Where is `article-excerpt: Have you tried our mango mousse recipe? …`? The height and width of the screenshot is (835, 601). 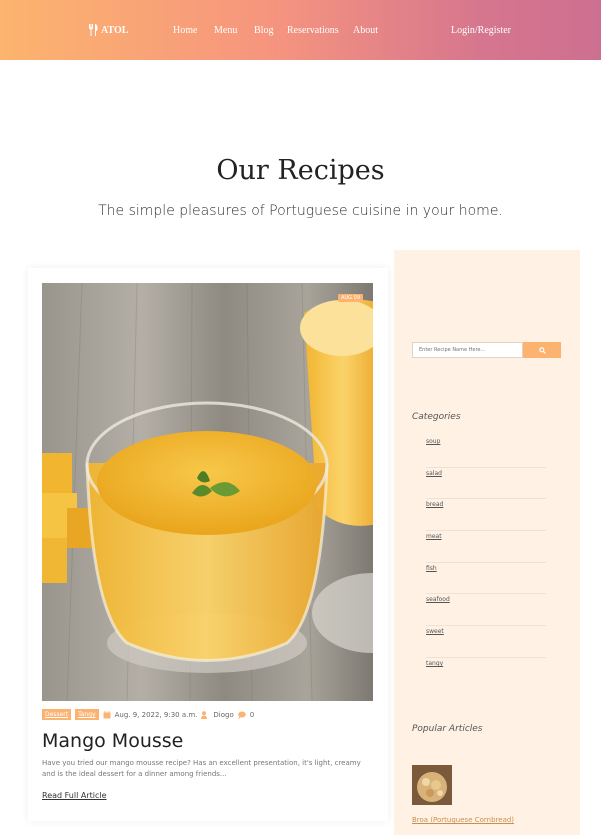
article-excerpt: Have you tried our mango mousse recipe? … is located at coordinates (201, 768).